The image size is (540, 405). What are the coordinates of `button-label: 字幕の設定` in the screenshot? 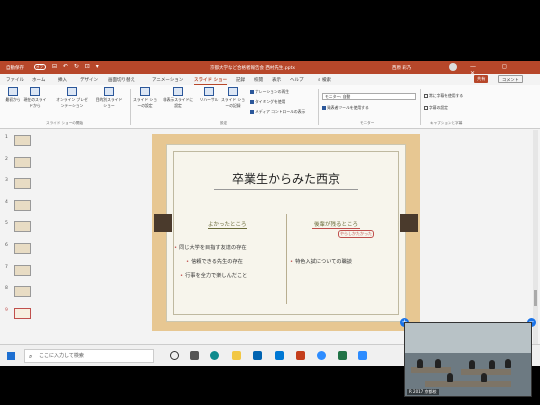 It's located at (438, 107).